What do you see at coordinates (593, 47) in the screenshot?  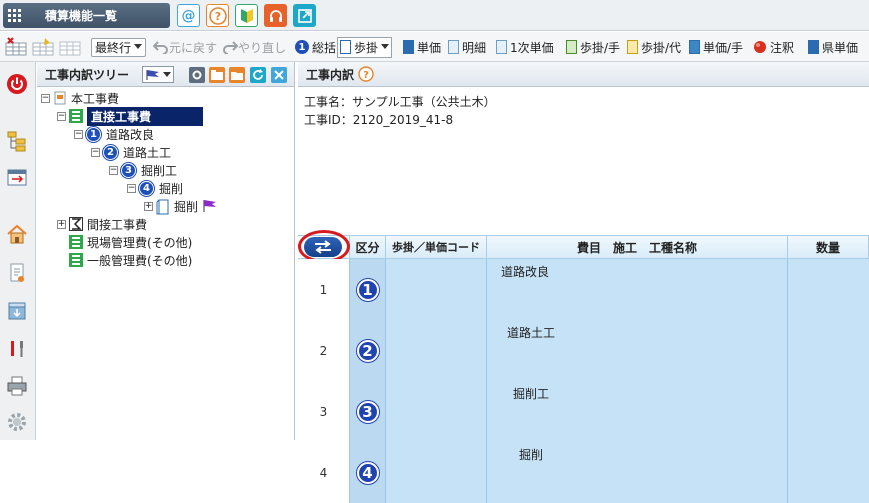 I see `step-manual-button: 歩掛/手` at bounding box center [593, 47].